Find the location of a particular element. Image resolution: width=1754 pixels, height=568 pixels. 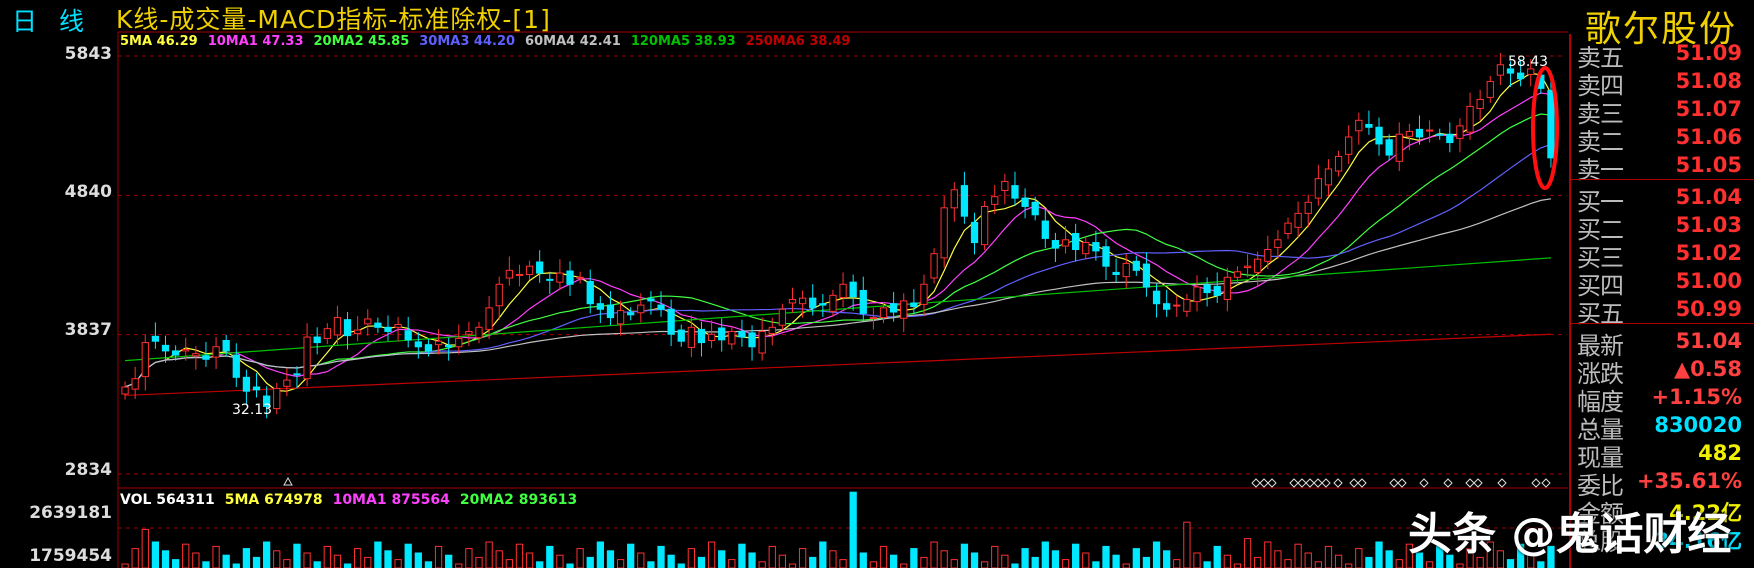

high-price-label: 58.43 is located at coordinates (1528, 62).